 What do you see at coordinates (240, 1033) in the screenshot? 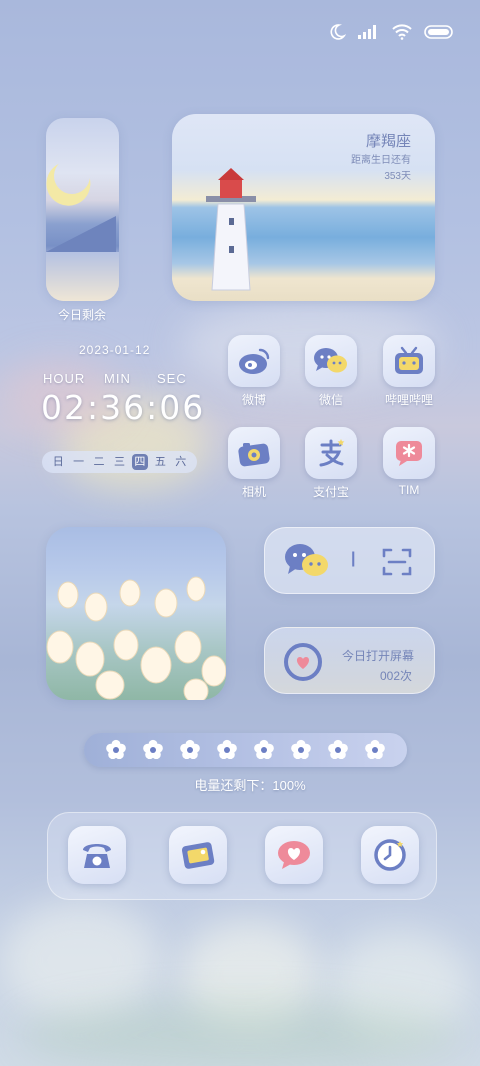
I see `bg-leaves` at bounding box center [240, 1033].